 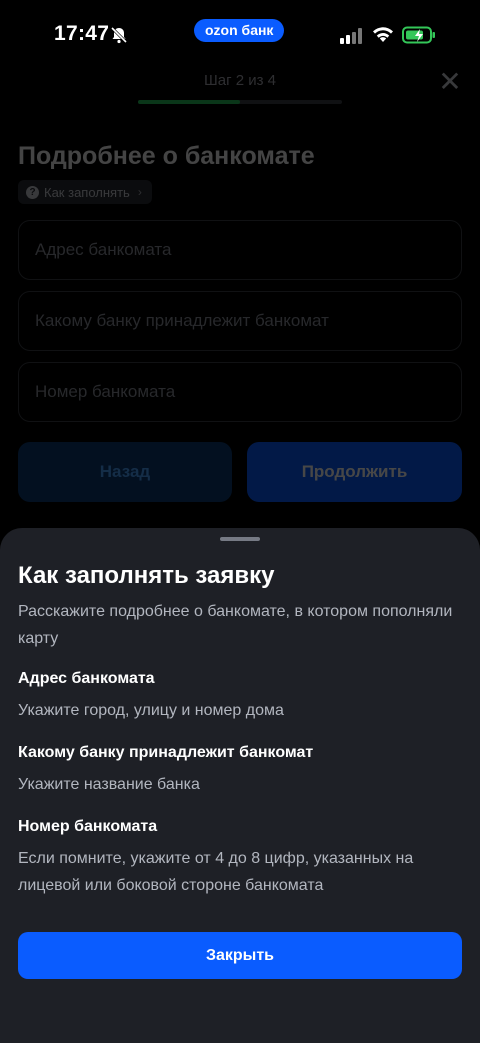 What do you see at coordinates (354, 472) in the screenshot?
I see `continue-button: Продолжить` at bounding box center [354, 472].